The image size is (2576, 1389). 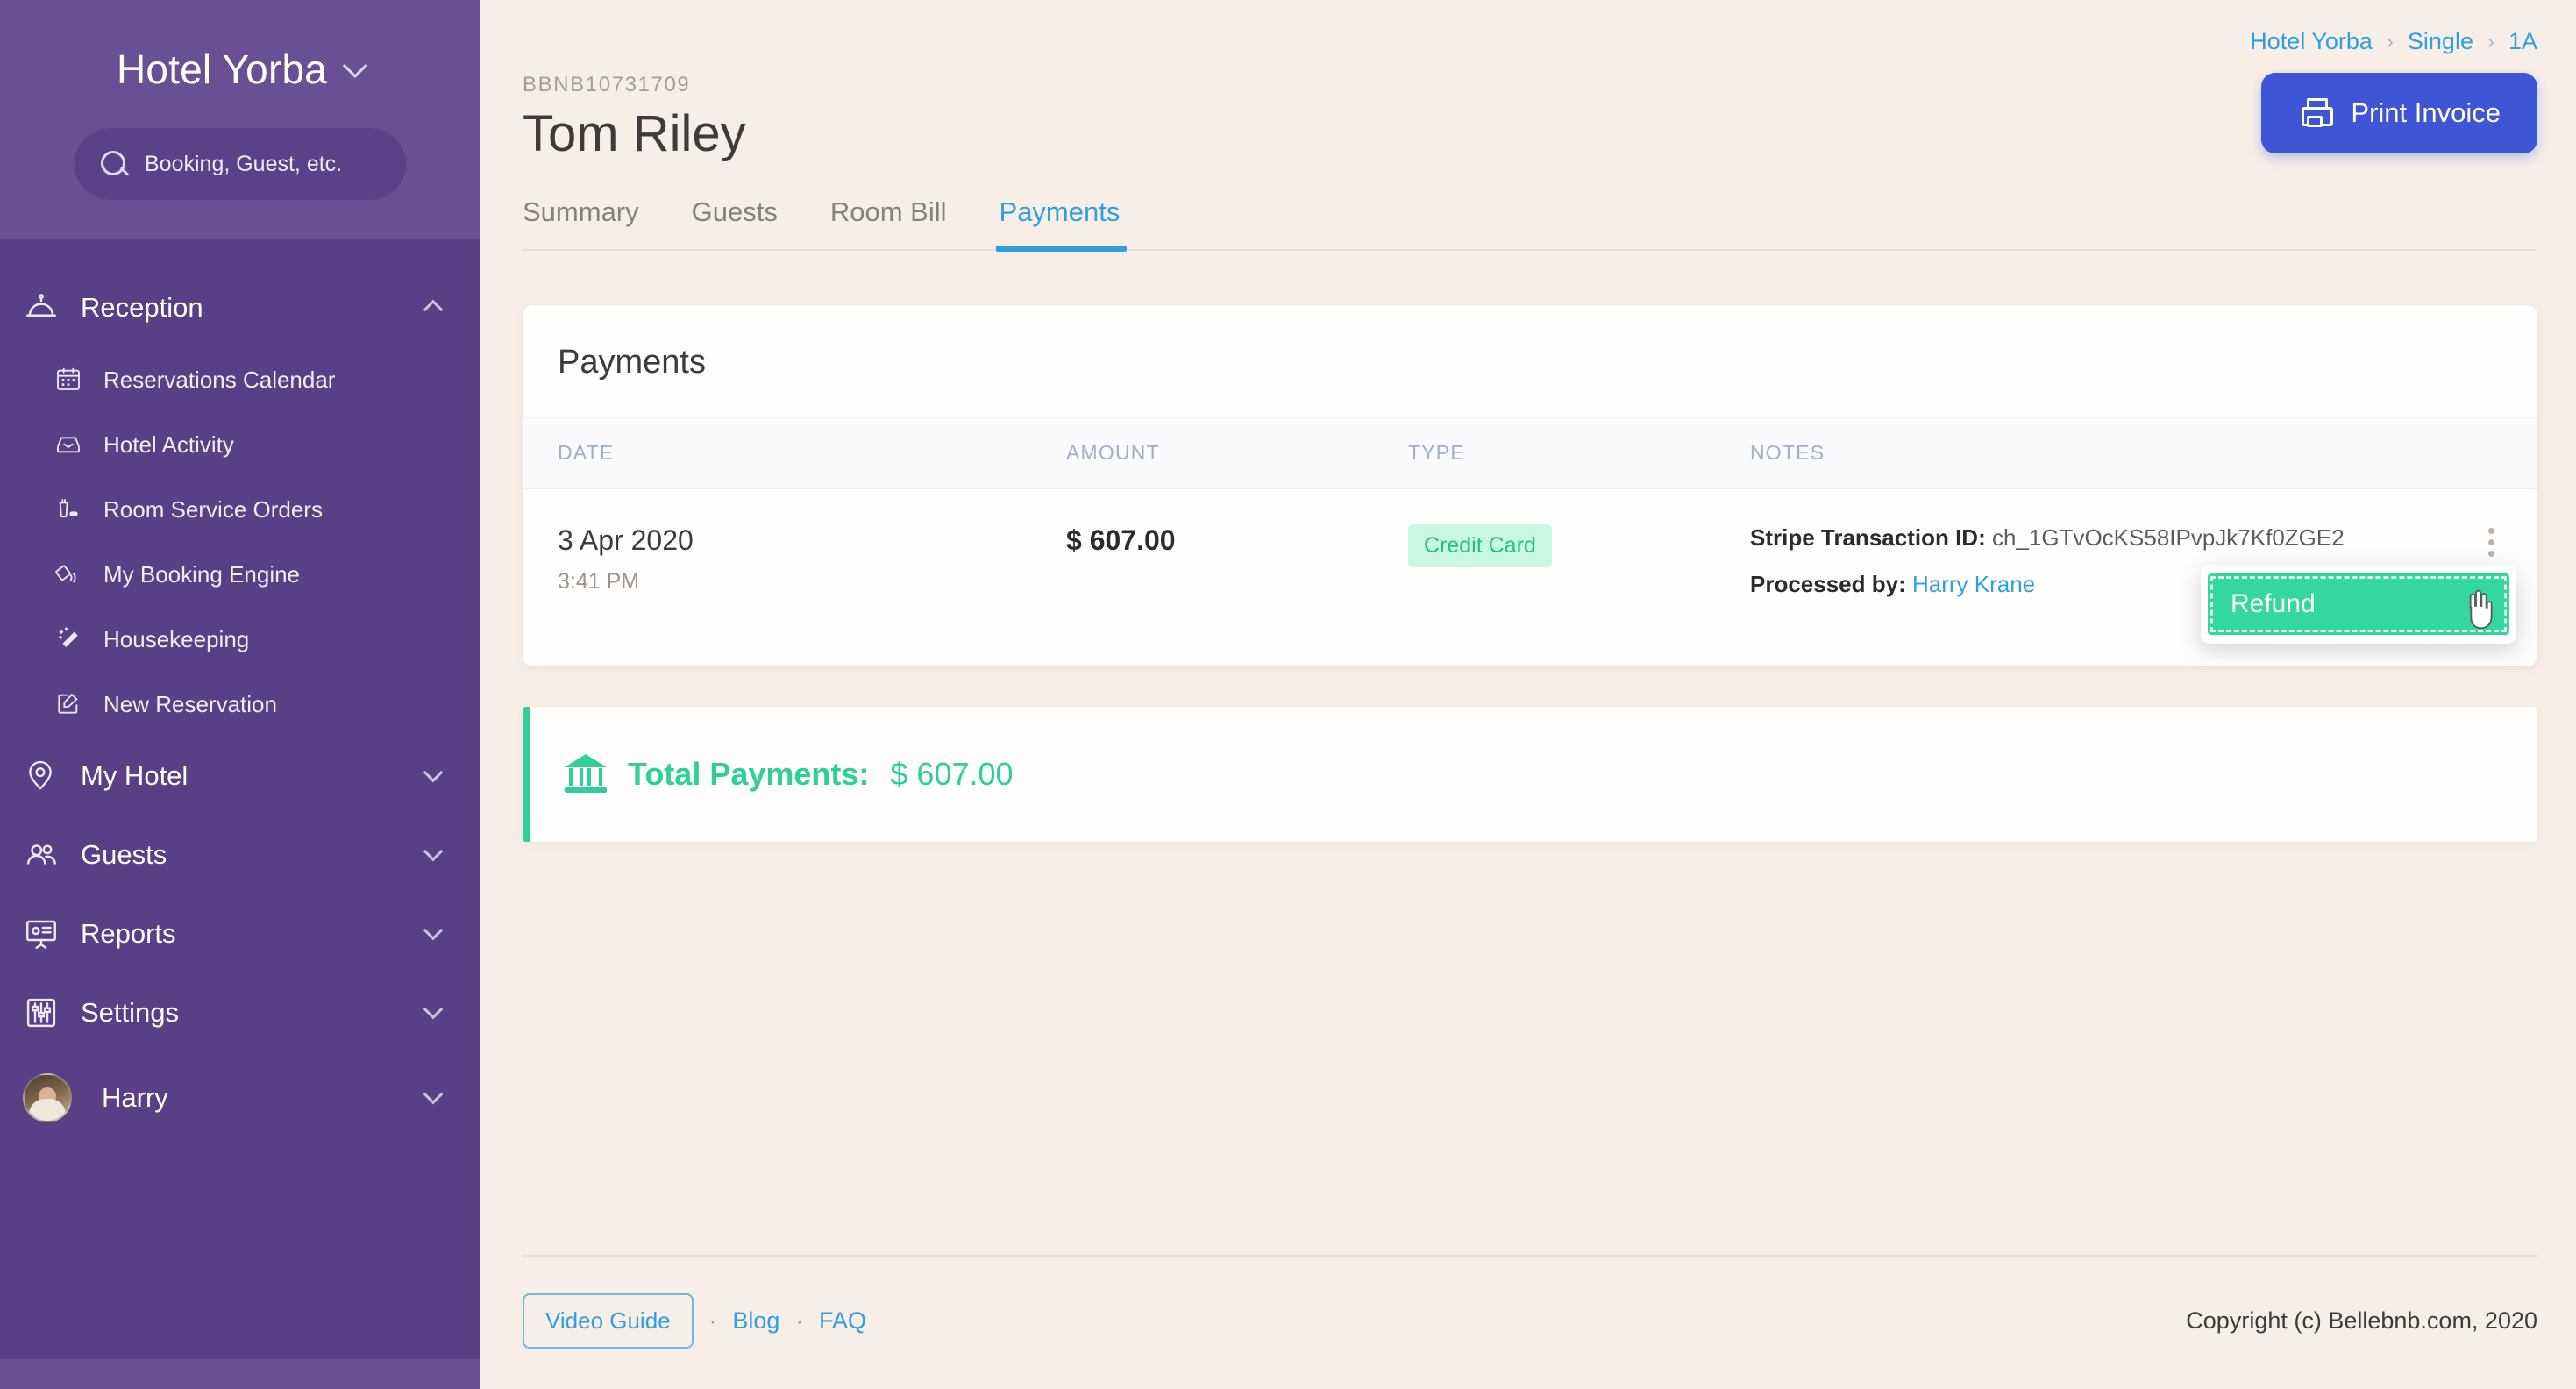 I want to click on video-guide-button: Video Guide, so click(x=608, y=1321).